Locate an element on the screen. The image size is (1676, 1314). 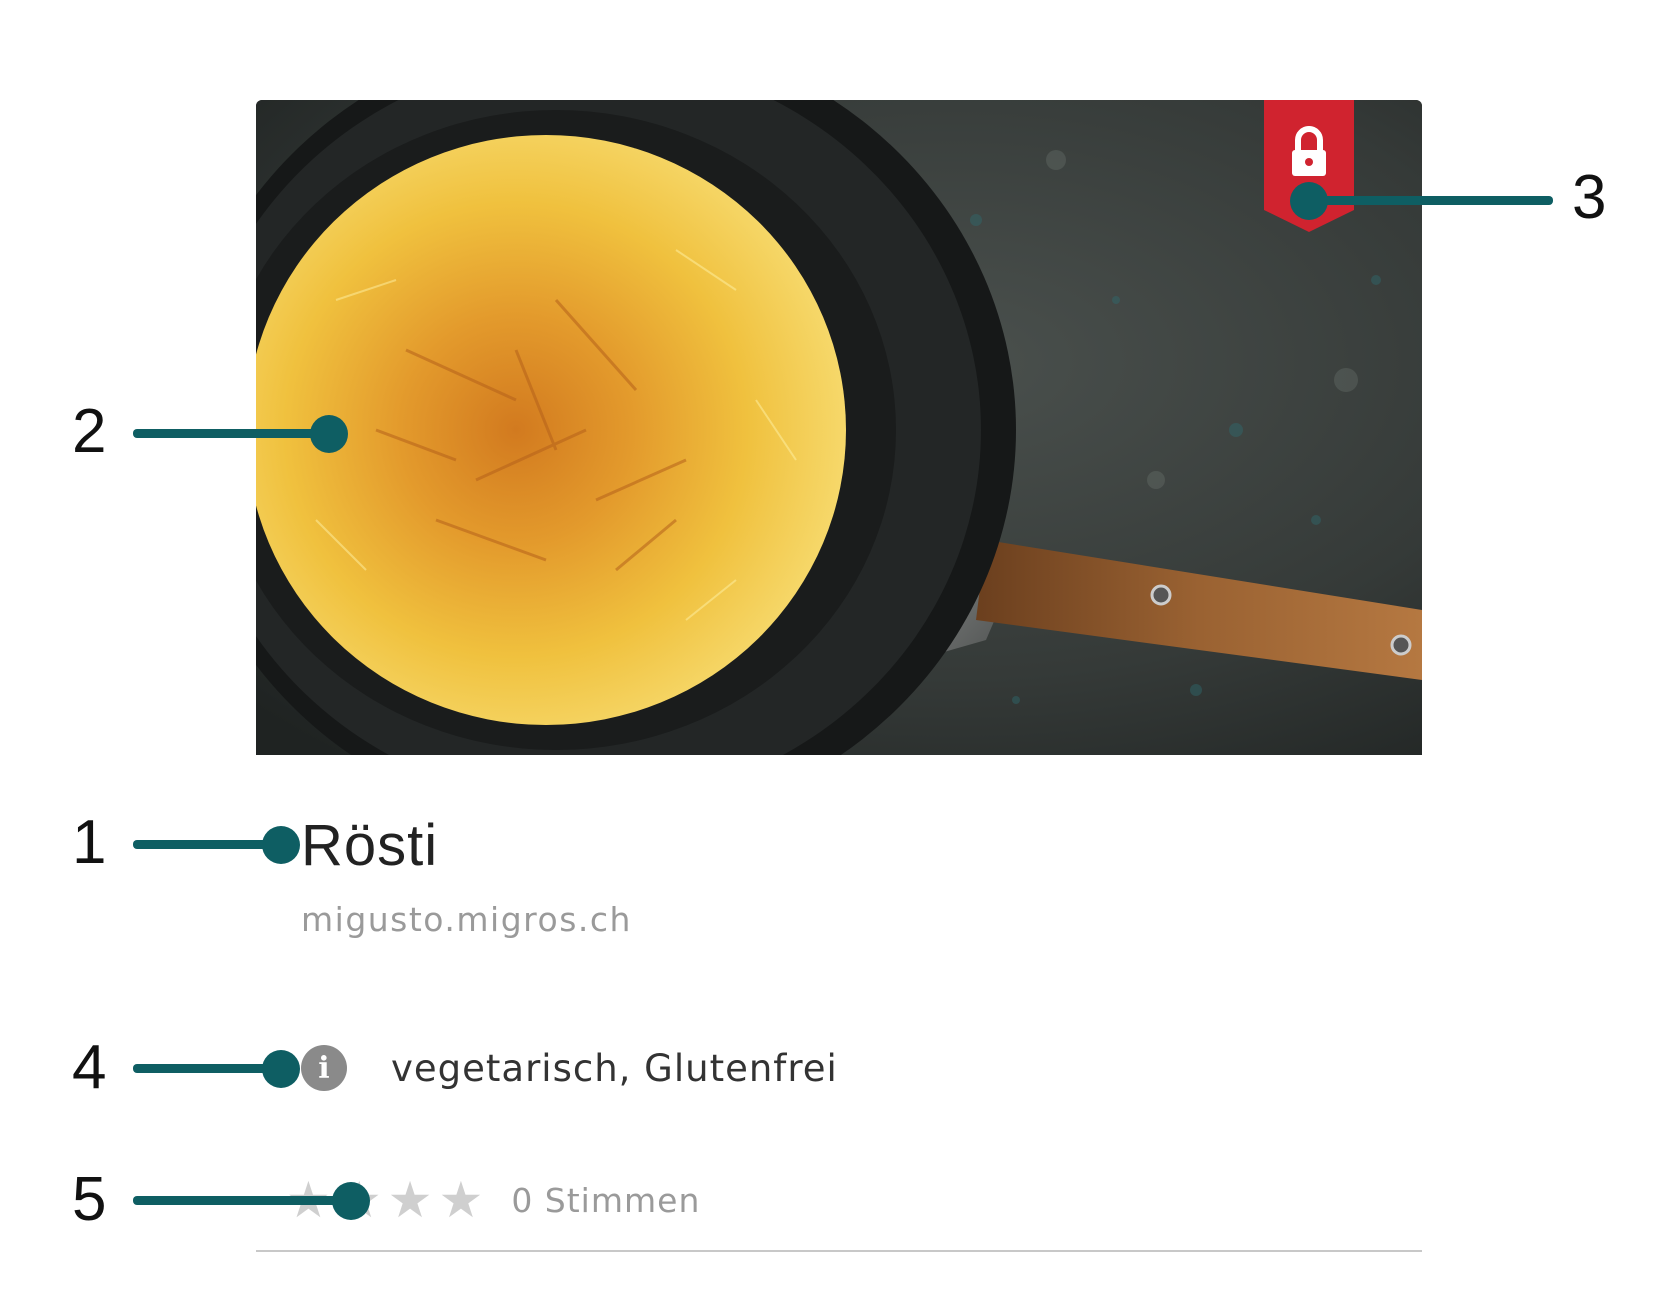
callout-number-2: 2 is located at coordinates (89, 431).